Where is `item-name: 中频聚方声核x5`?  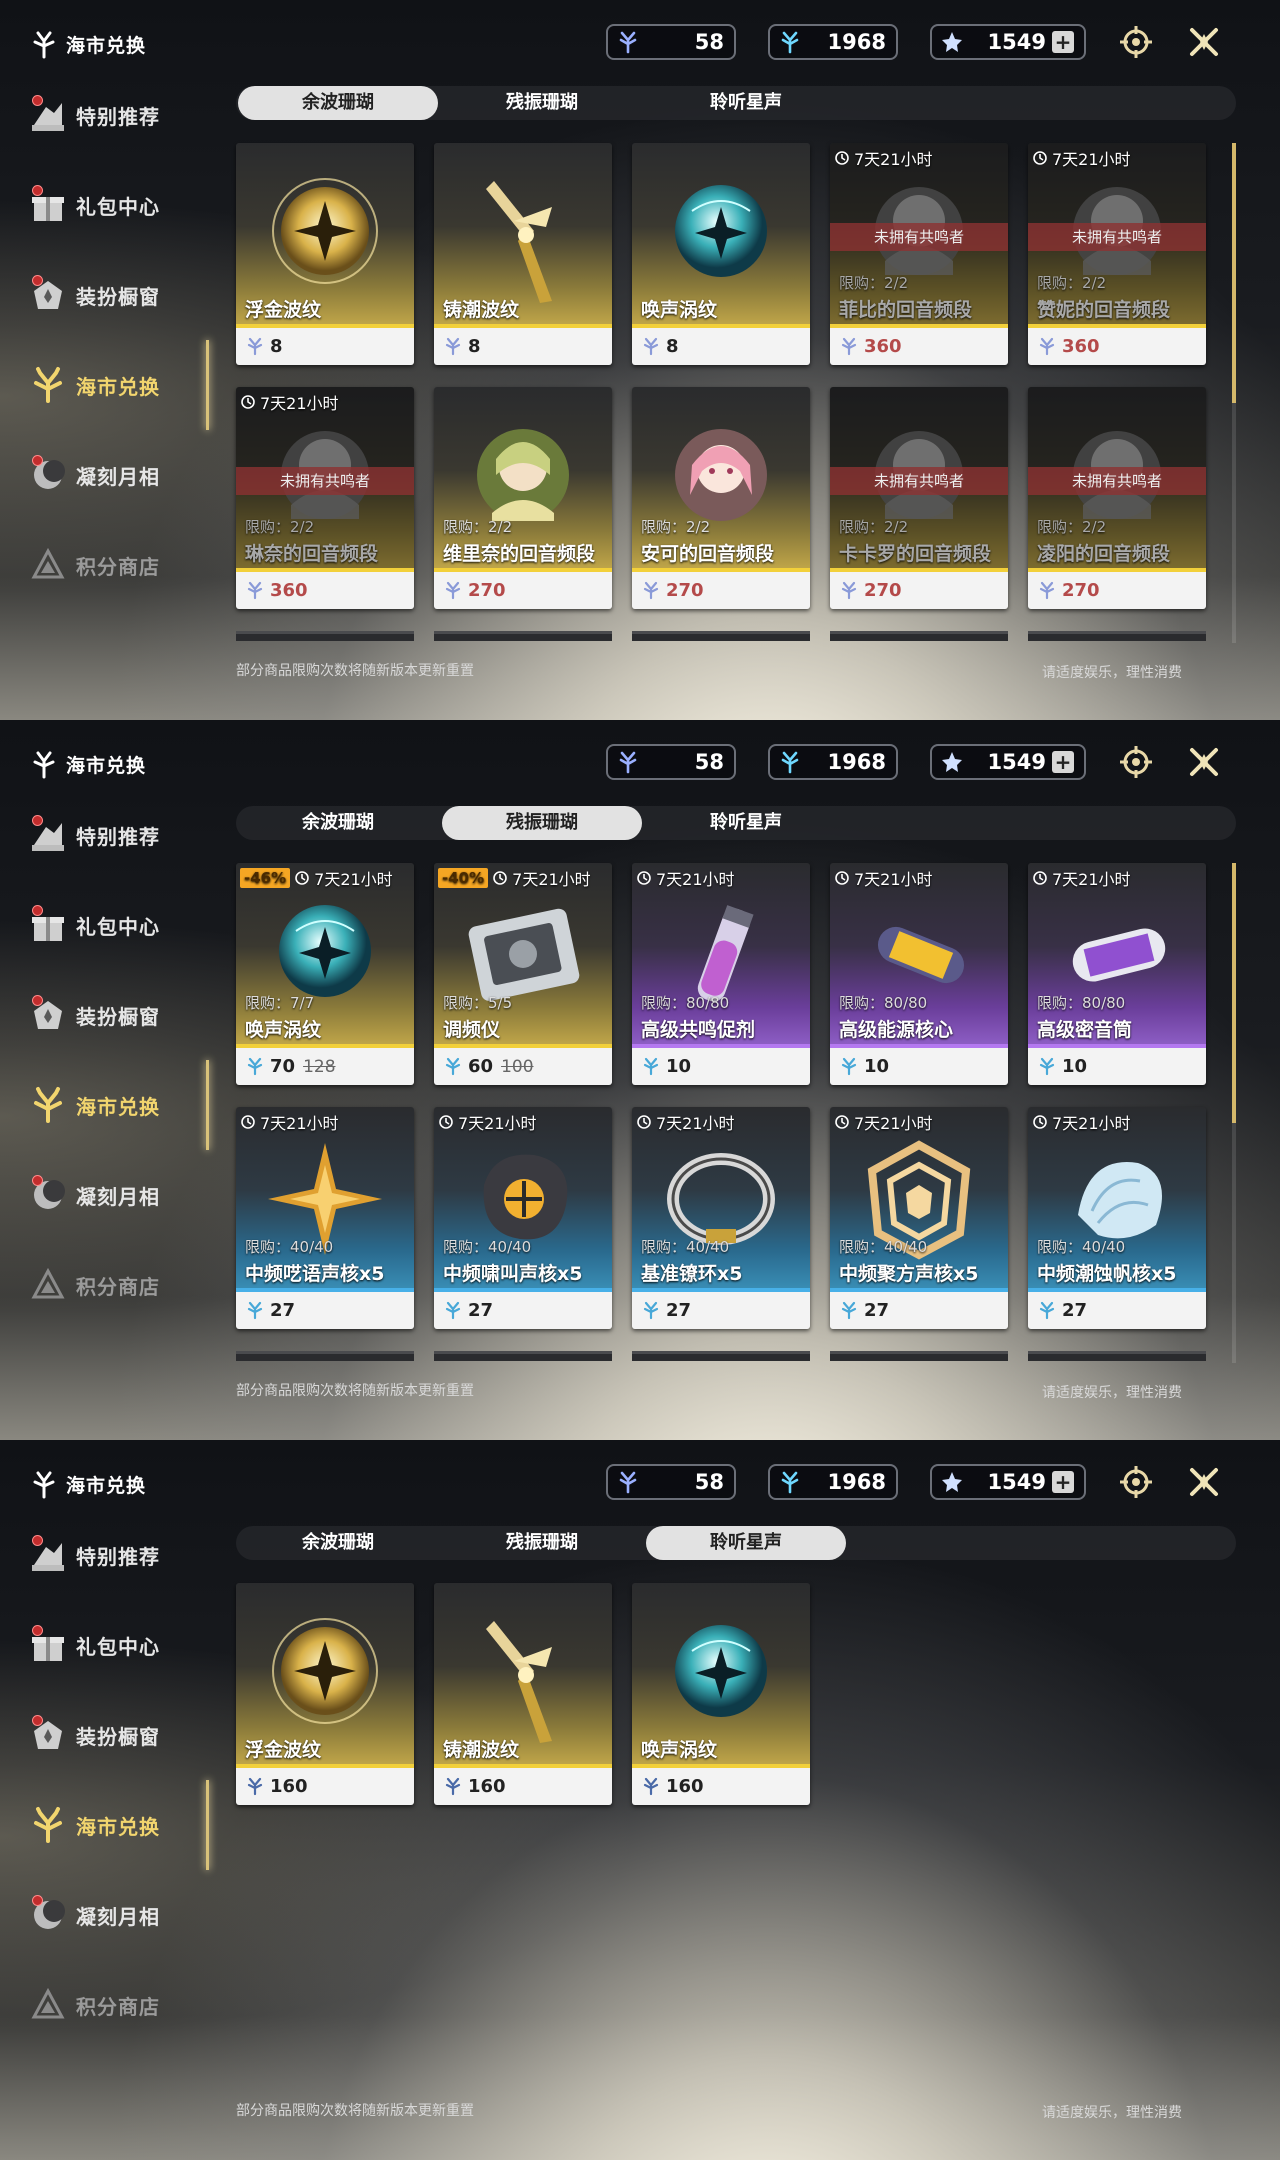 item-name: 中频聚方声核x5 is located at coordinates (909, 1274).